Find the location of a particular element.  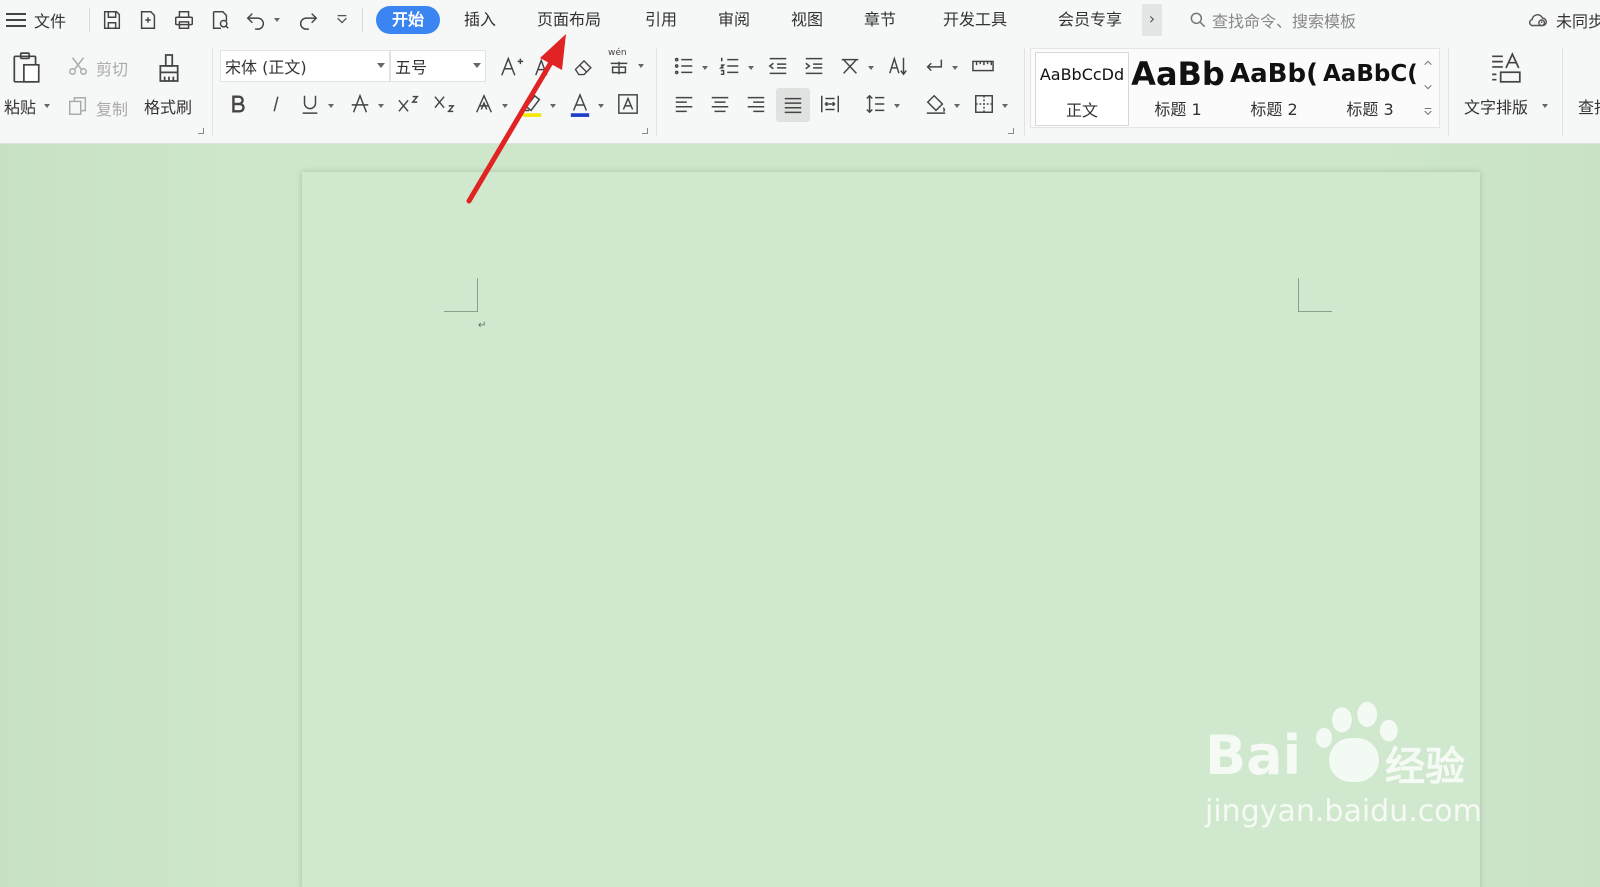

underline-button is located at coordinates (310, 104).